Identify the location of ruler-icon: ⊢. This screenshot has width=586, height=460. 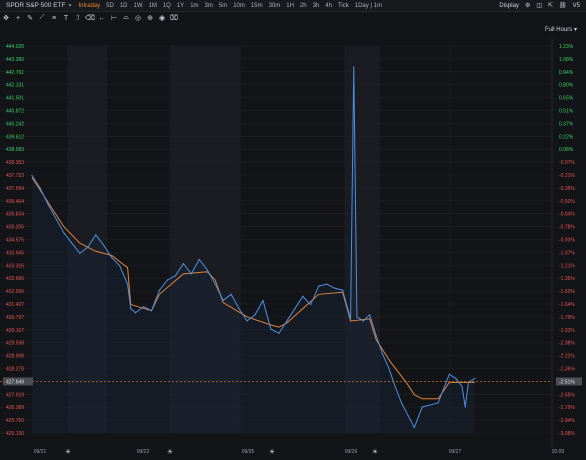
(114, 18).